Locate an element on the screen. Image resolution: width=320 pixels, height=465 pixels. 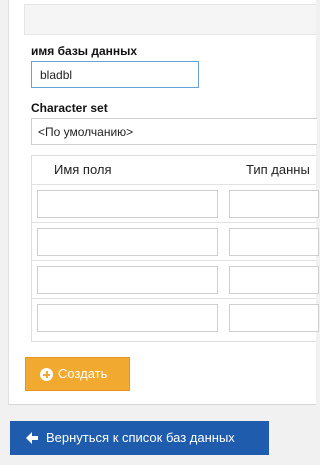
back-to-db-list-button: Вернуться к список баз данных is located at coordinates (139, 438).